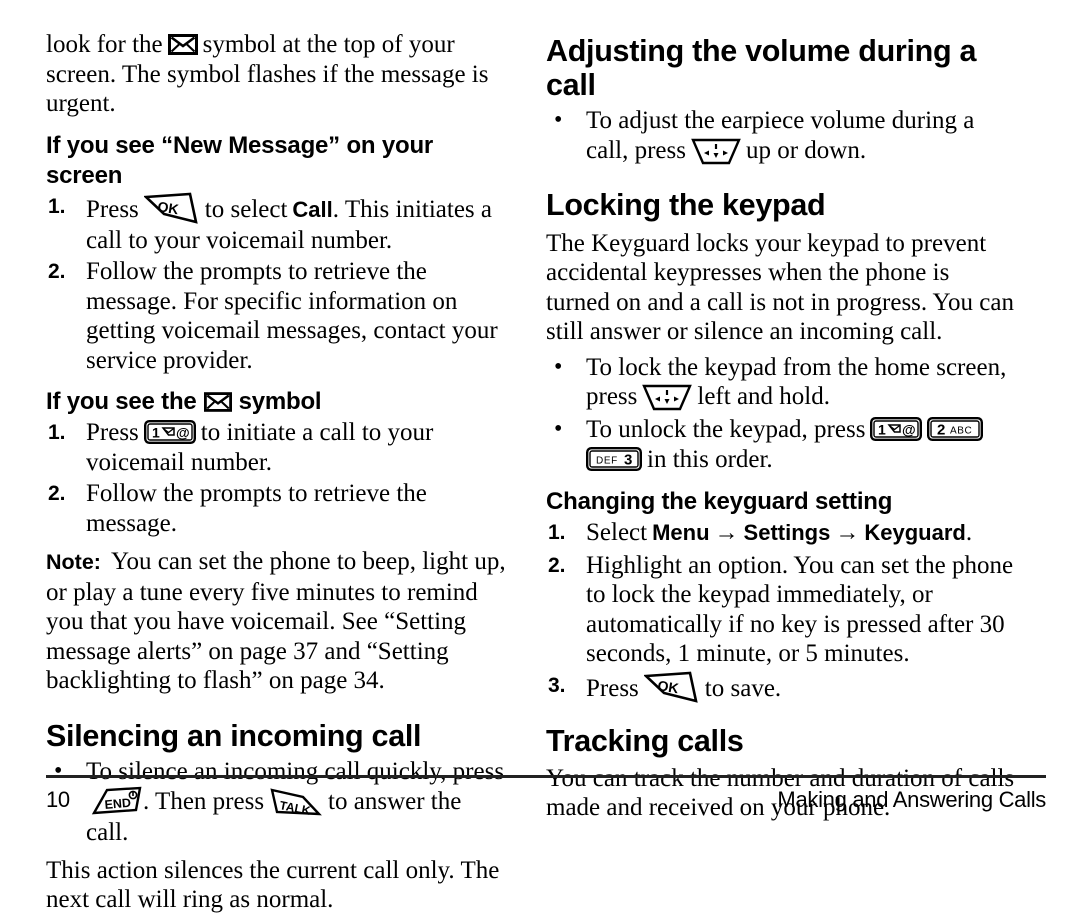 Image resolution: width=1080 pixels, height=918 pixels. Describe the element at coordinates (607, 460) in the screenshot. I see `svg-text: DEF` at that location.